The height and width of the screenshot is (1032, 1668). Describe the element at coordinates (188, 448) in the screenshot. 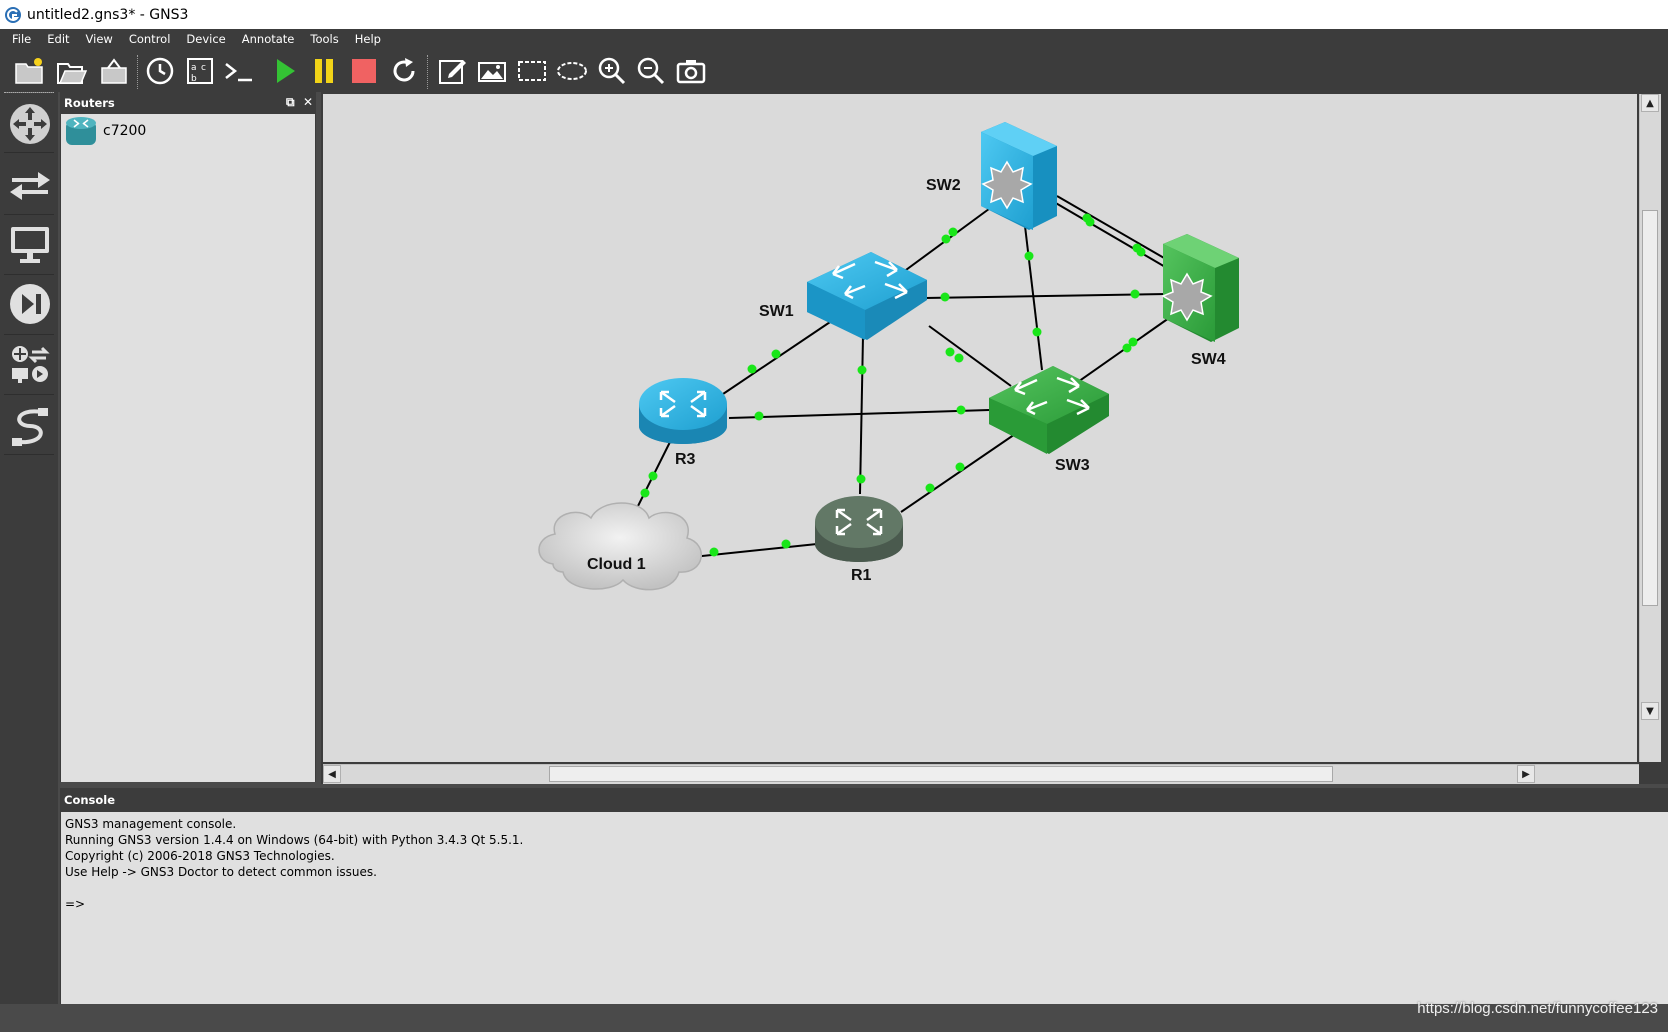

I see `routers-list: c7200` at that location.